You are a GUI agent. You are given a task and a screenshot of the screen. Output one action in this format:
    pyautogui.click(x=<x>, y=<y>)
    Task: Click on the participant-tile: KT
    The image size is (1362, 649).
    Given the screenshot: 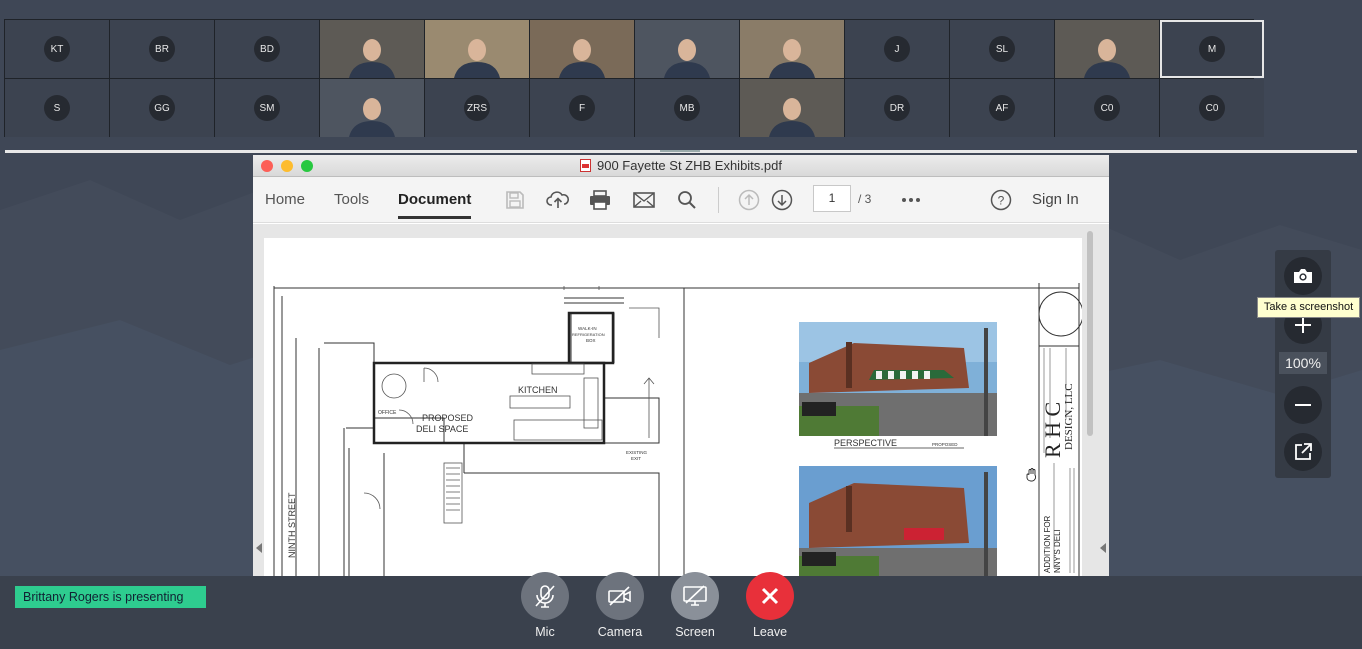 What is the action you would take?
    pyautogui.click(x=57, y=49)
    